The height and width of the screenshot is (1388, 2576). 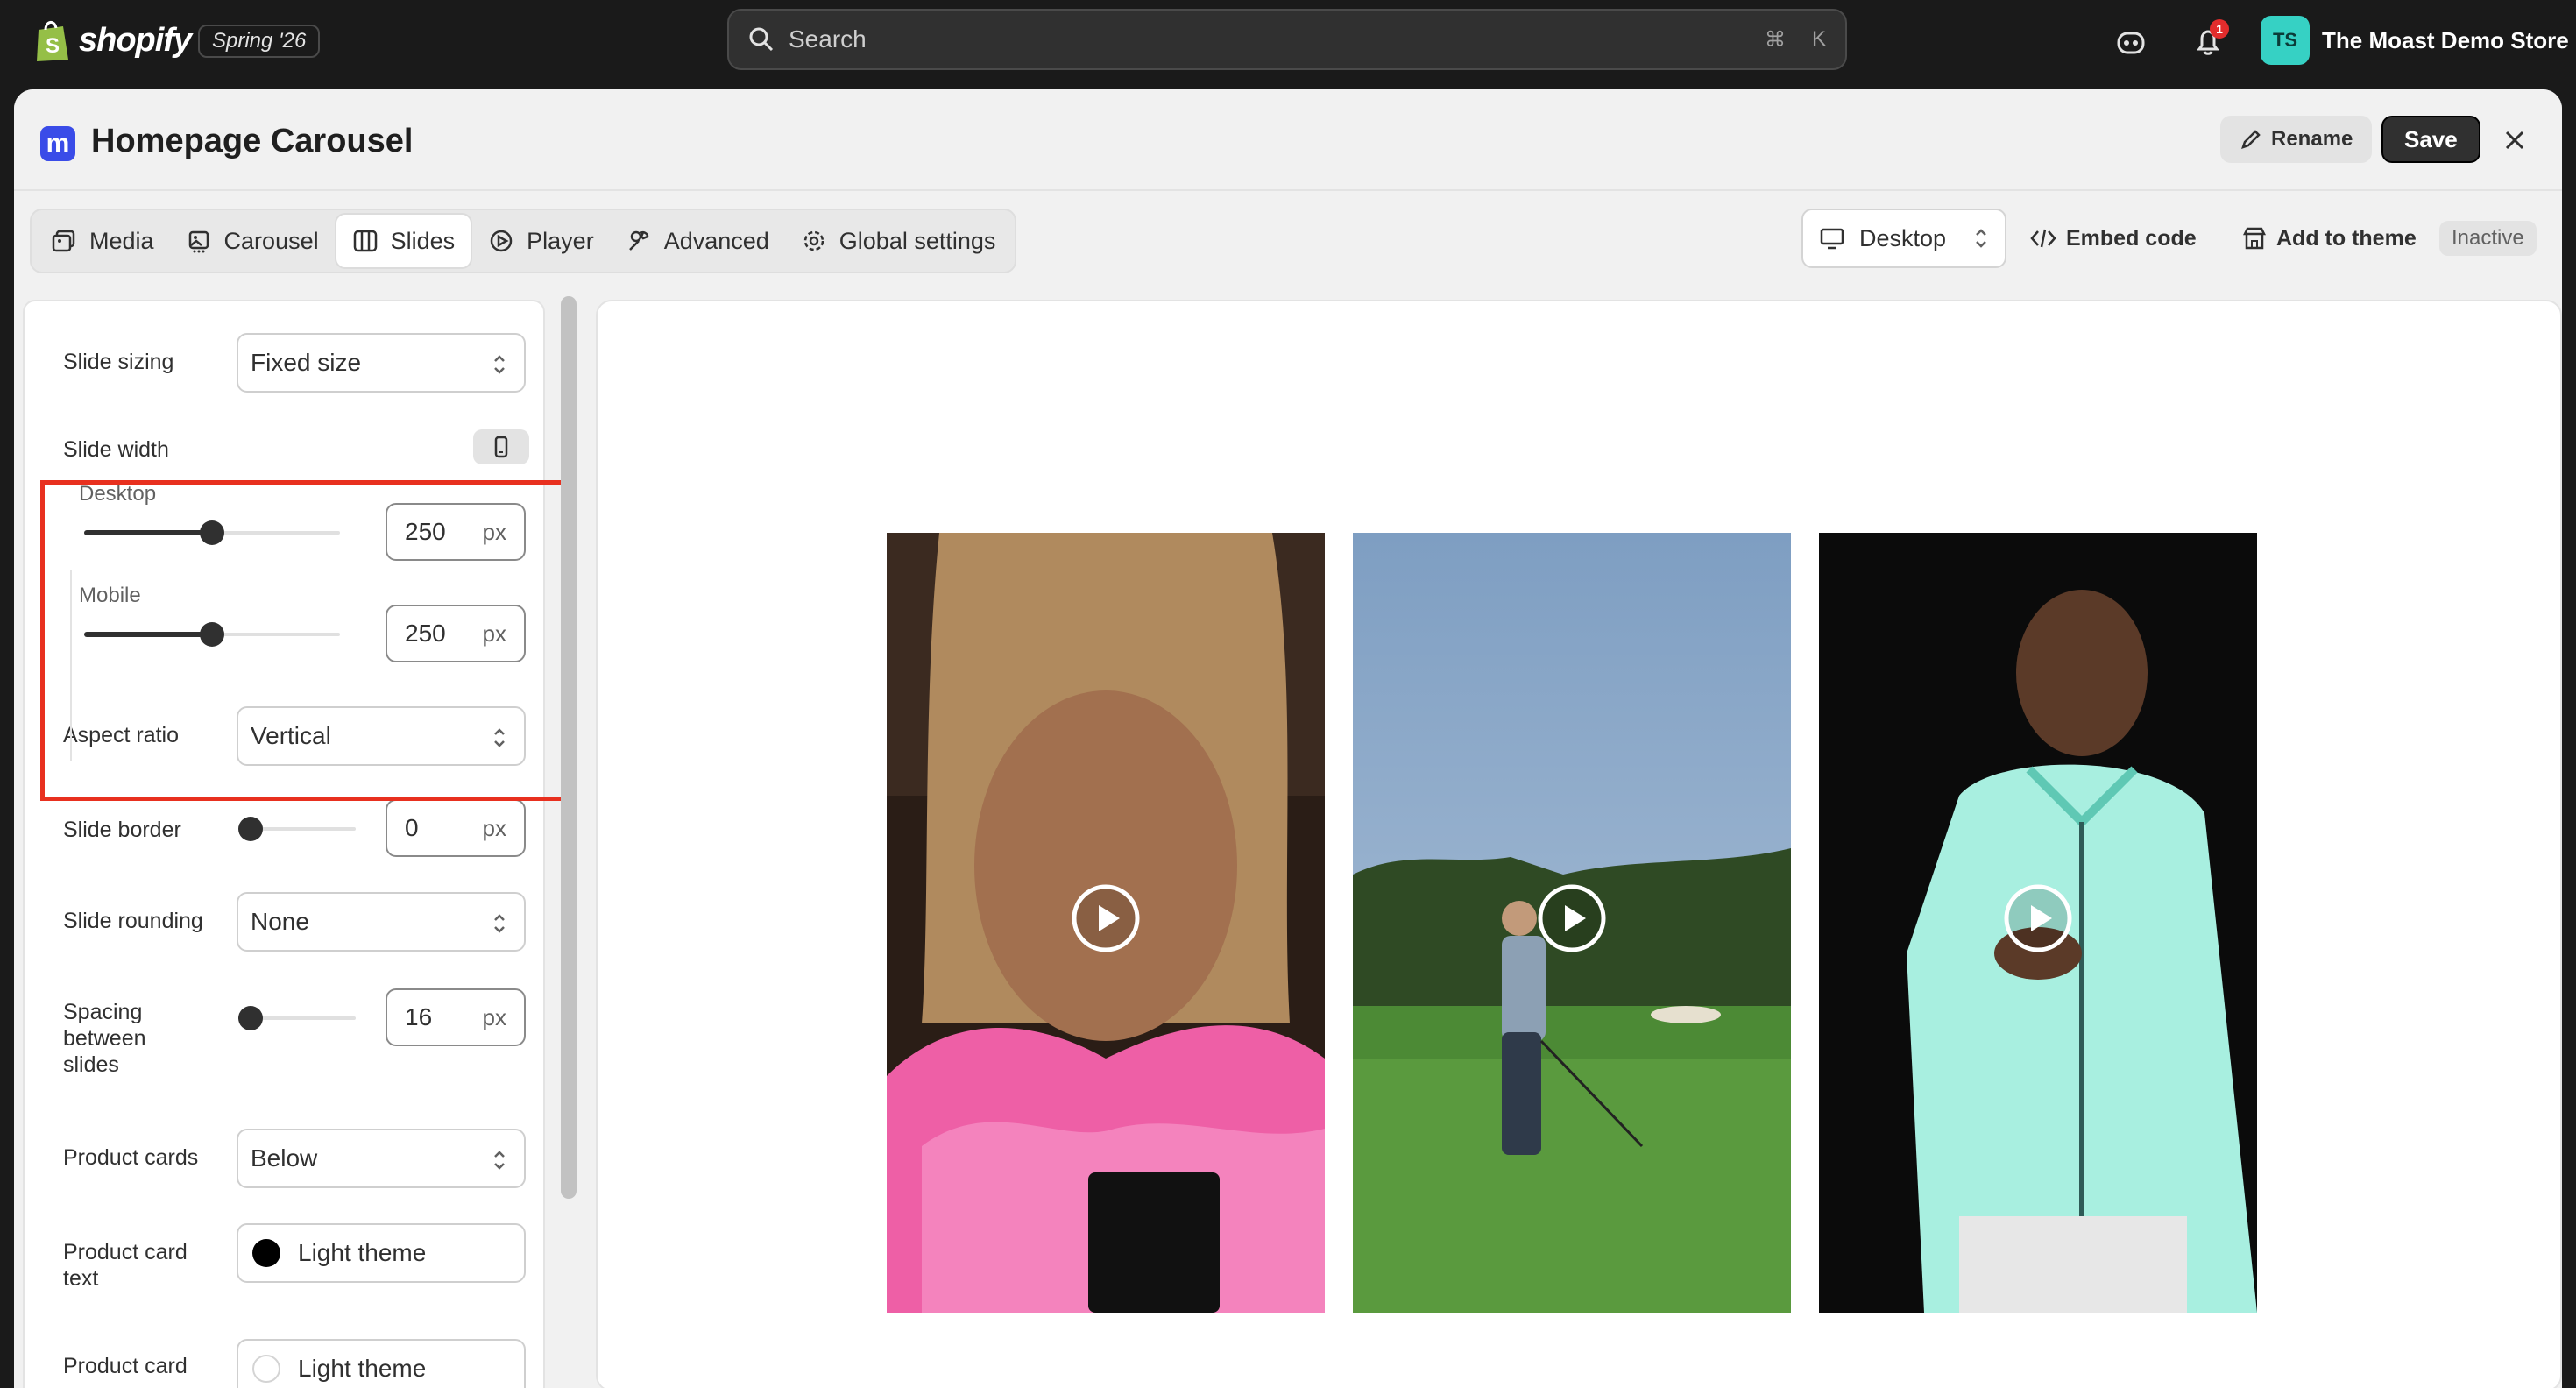 I want to click on shopify-bag-icon: S, so click(x=52, y=41).